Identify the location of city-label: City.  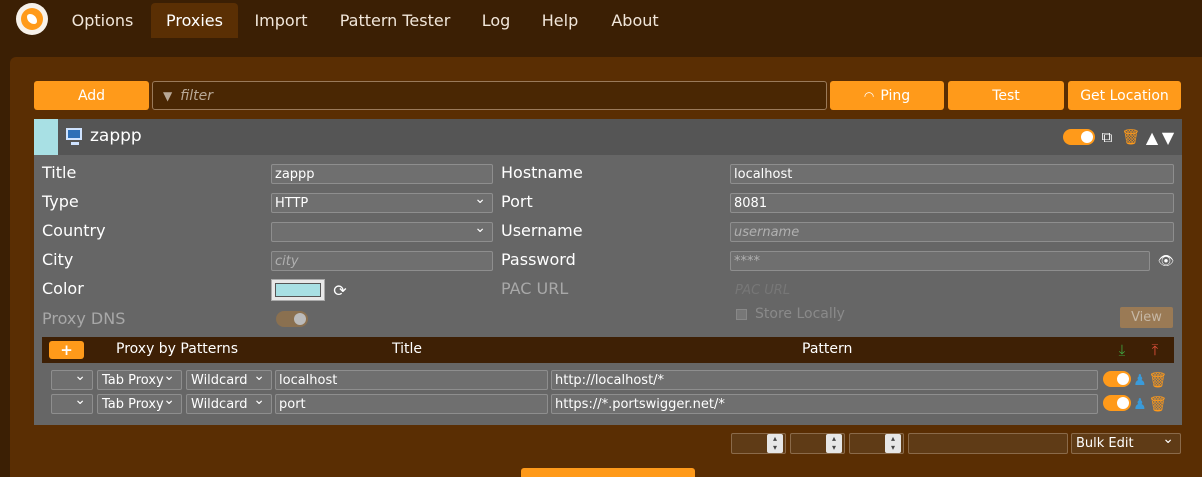
(58, 259).